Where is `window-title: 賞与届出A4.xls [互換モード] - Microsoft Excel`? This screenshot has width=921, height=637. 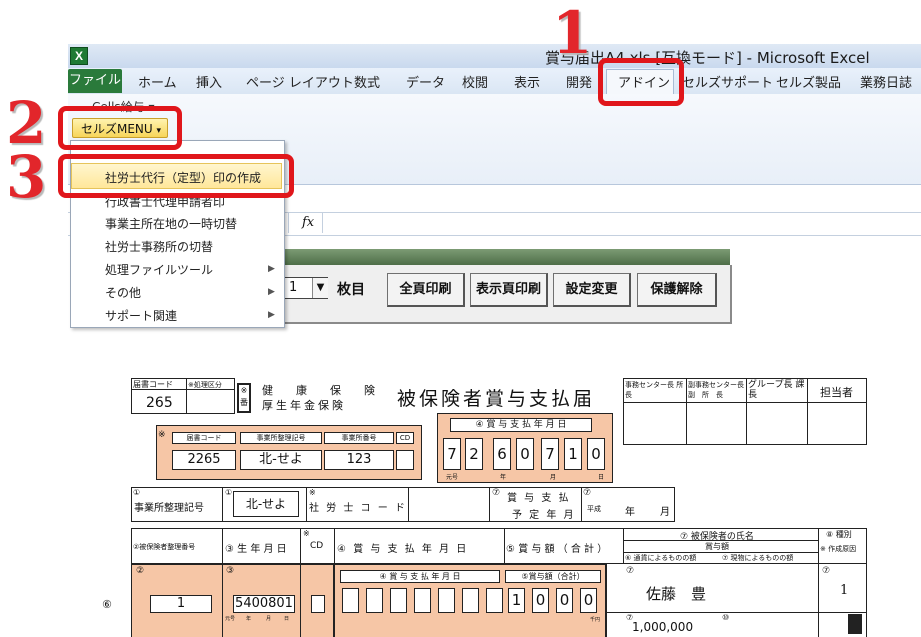 window-title: 賞与届出A4.xls [互換モード] - Microsoft Excel is located at coordinates (707, 58).